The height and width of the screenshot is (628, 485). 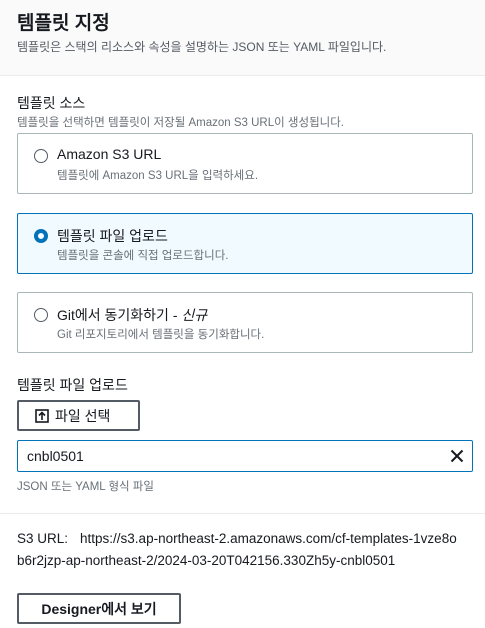 What do you see at coordinates (99, 608) in the screenshot?
I see `view-in-designer-button: Designer에서 보기` at bounding box center [99, 608].